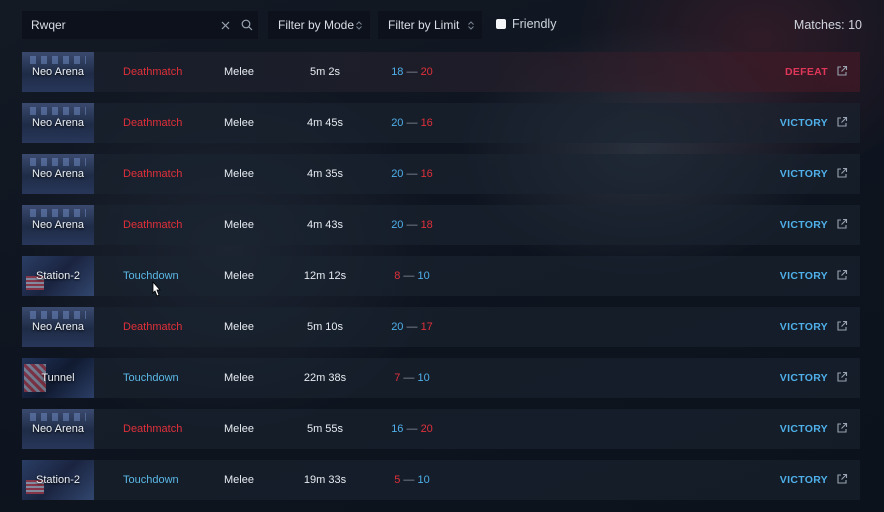 The image size is (884, 512). What do you see at coordinates (397, 72) in the screenshot?
I see `score-team-a: 18` at bounding box center [397, 72].